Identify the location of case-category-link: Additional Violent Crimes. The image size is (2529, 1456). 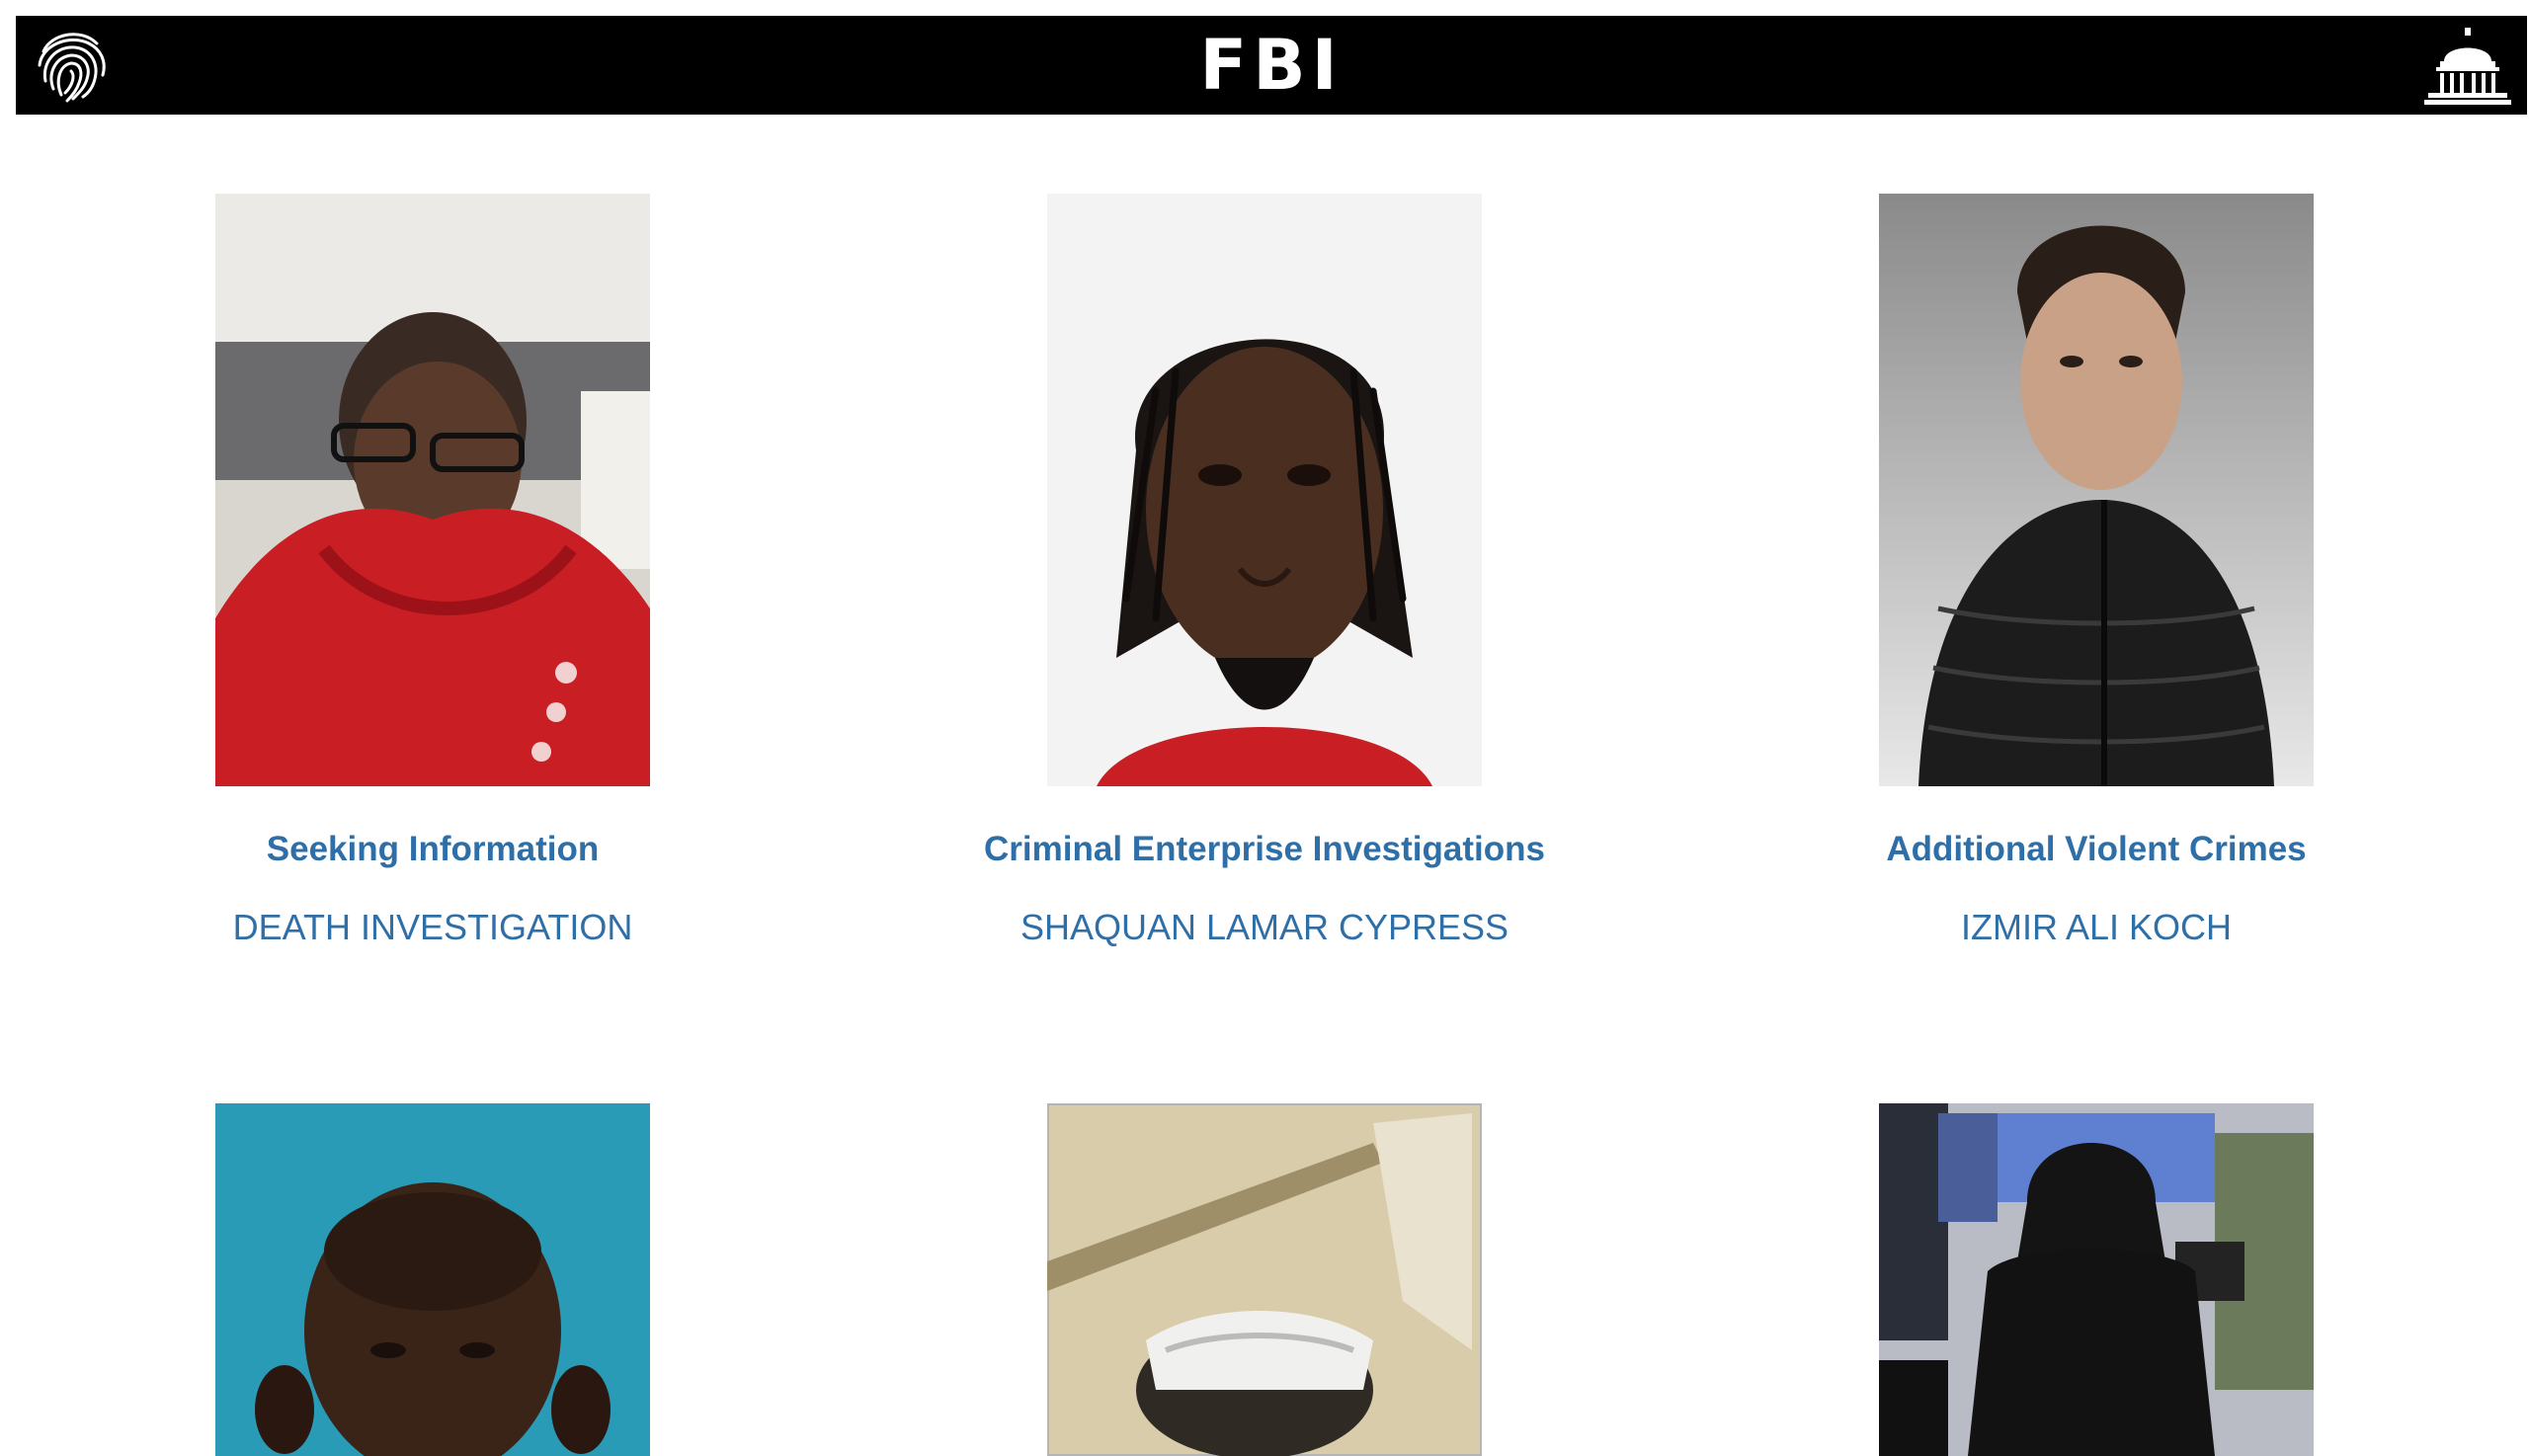
(2096, 849).